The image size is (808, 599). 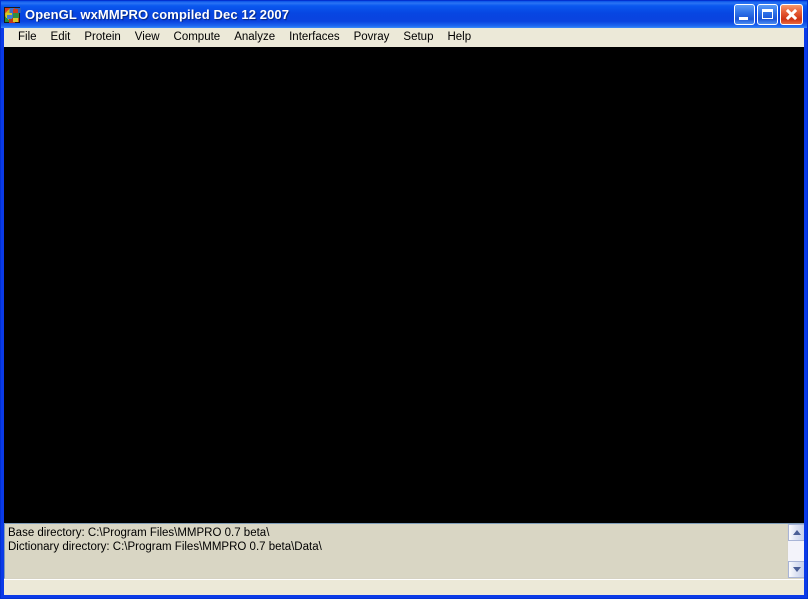 I want to click on status-bar, so click(x=404, y=587).